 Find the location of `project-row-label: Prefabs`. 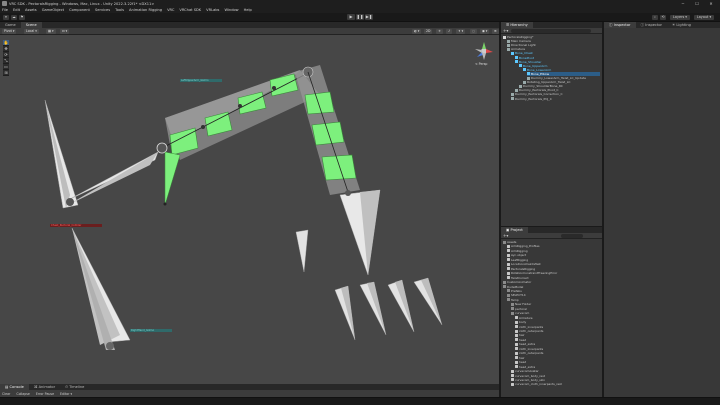

project-row-label: Prefabs is located at coordinates (516, 290).